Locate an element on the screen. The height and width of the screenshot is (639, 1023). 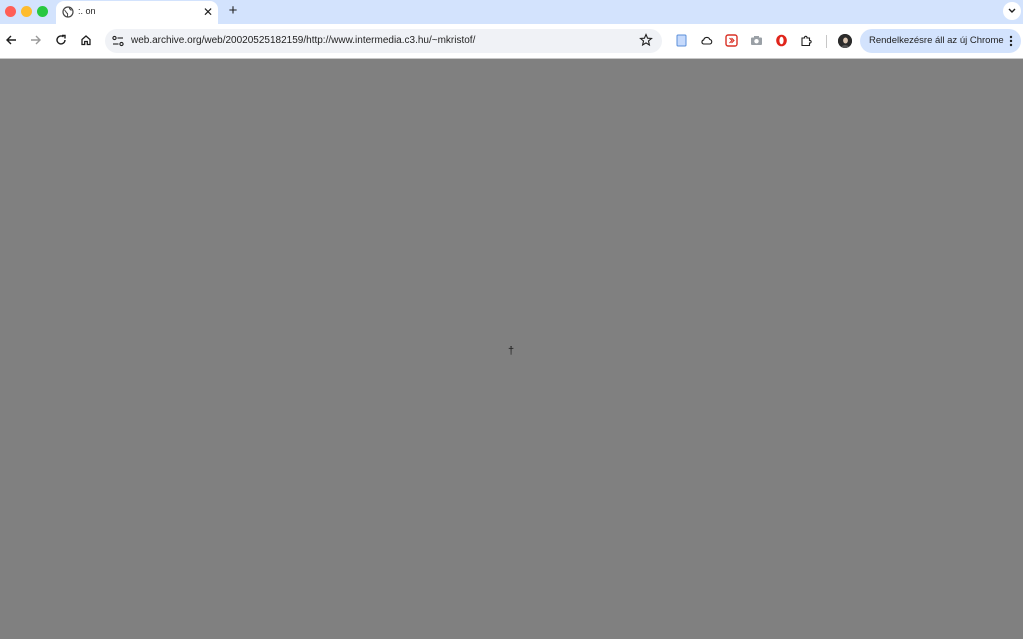
profile-photo is located at coordinates (845, 41).